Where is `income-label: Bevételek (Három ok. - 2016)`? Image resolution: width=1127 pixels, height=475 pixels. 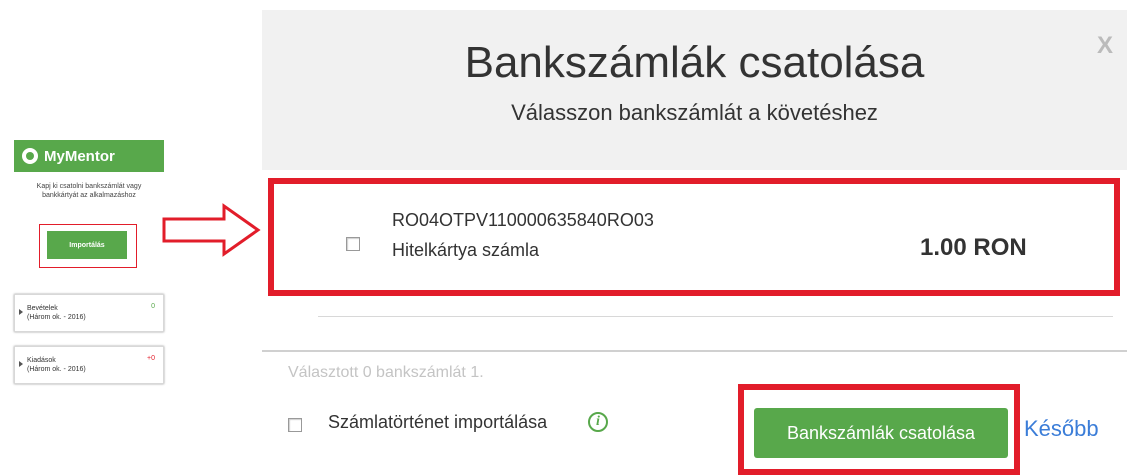
income-label: Bevételek (Három ok. - 2016) is located at coordinates (56, 313).